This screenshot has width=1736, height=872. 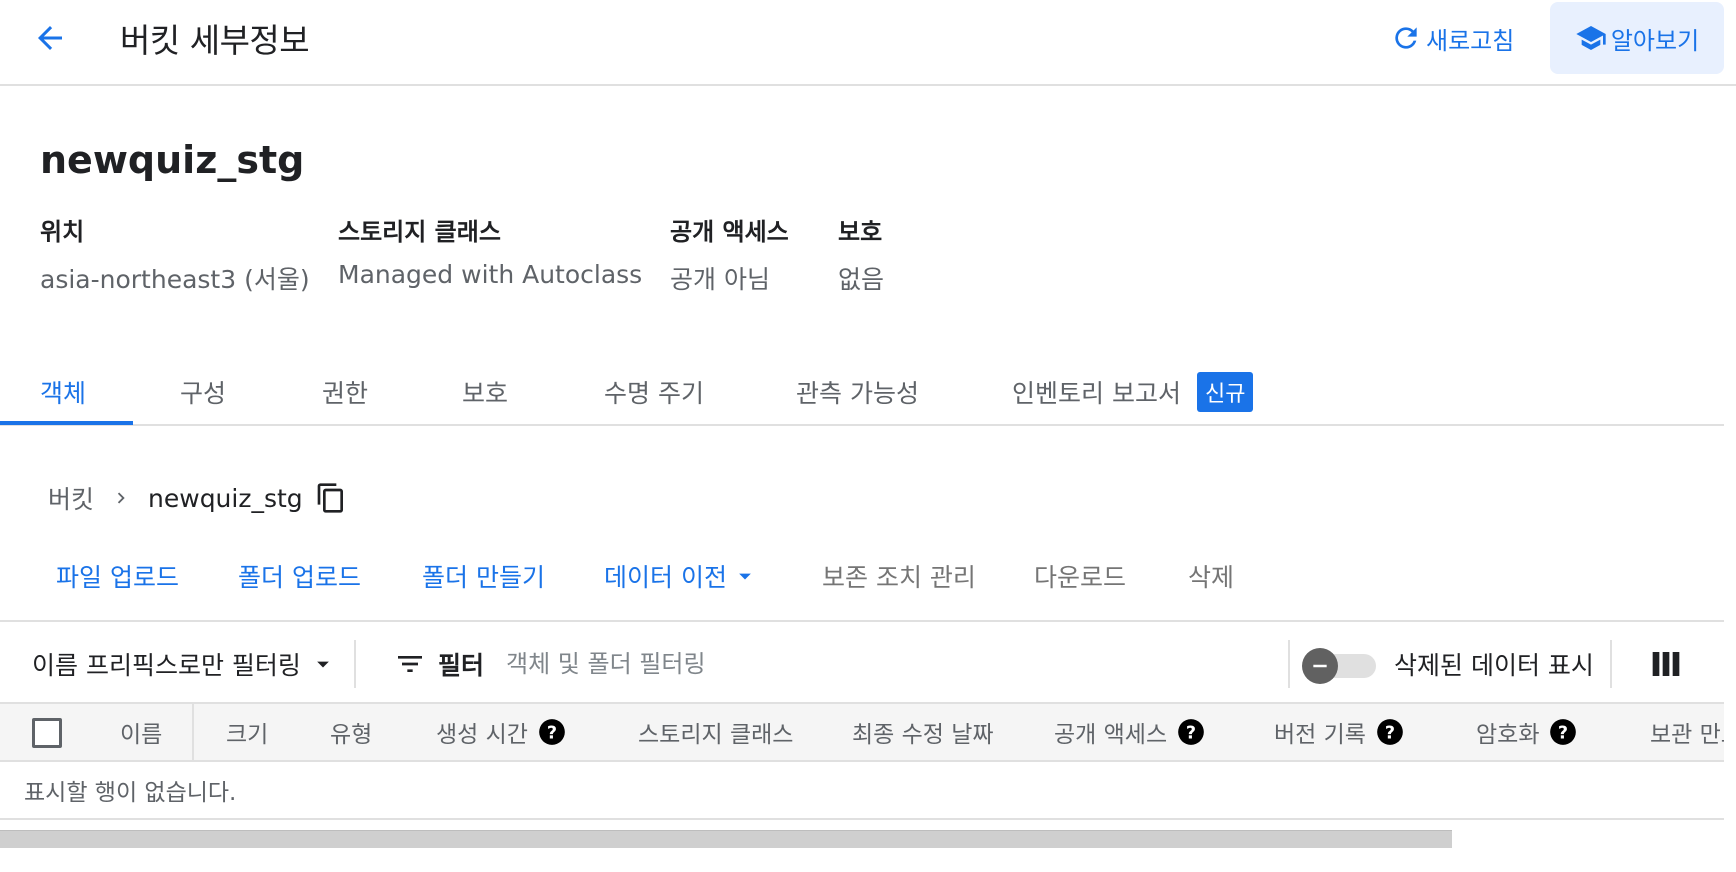 What do you see at coordinates (66, 423) in the screenshot?
I see `active-tab-indicator` at bounding box center [66, 423].